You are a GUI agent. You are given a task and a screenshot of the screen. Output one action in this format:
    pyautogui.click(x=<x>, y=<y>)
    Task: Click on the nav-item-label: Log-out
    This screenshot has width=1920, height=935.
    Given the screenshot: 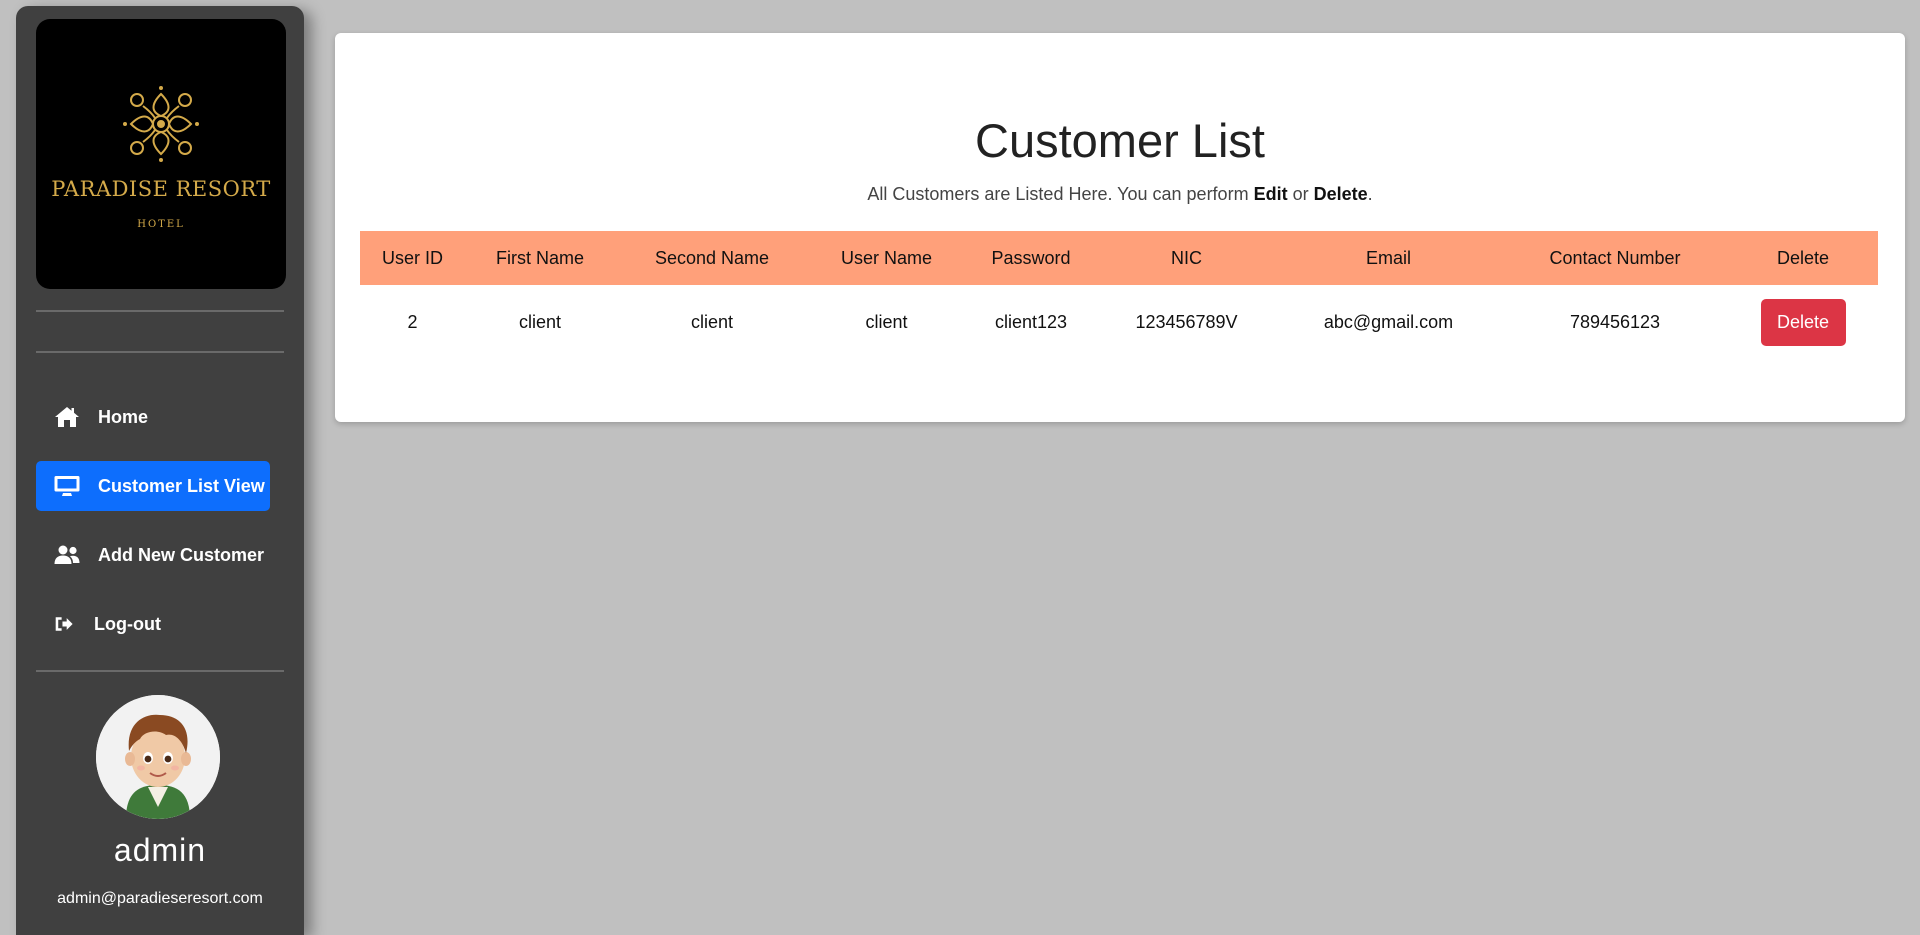 What is the action you would take?
    pyautogui.click(x=127, y=623)
    